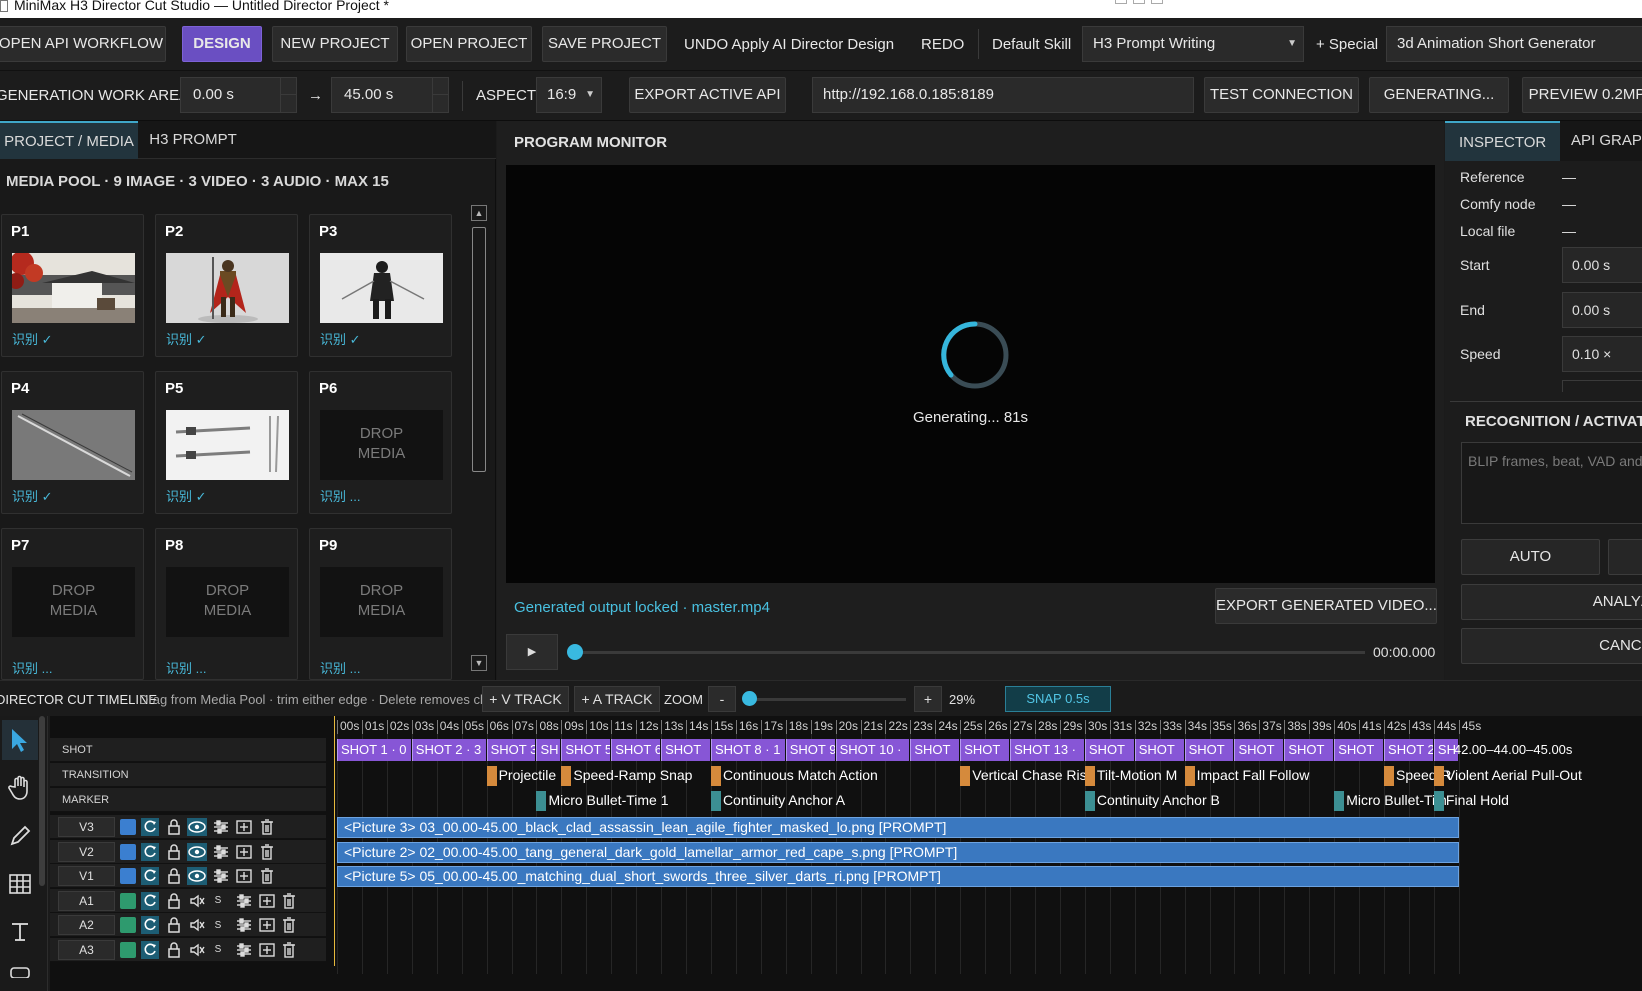  What do you see at coordinates (42, 801) in the screenshot?
I see `tools-scrollbar` at bounding box center [42, 801].